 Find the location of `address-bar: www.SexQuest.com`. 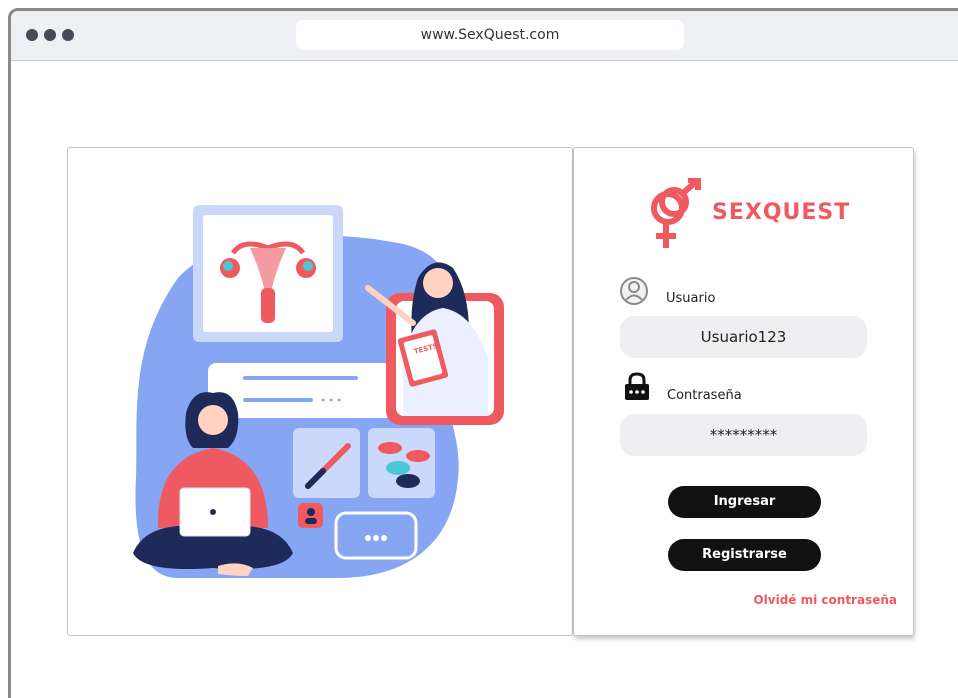

address-bar: www.SexQuest.com is located at coordinates (490, 35).